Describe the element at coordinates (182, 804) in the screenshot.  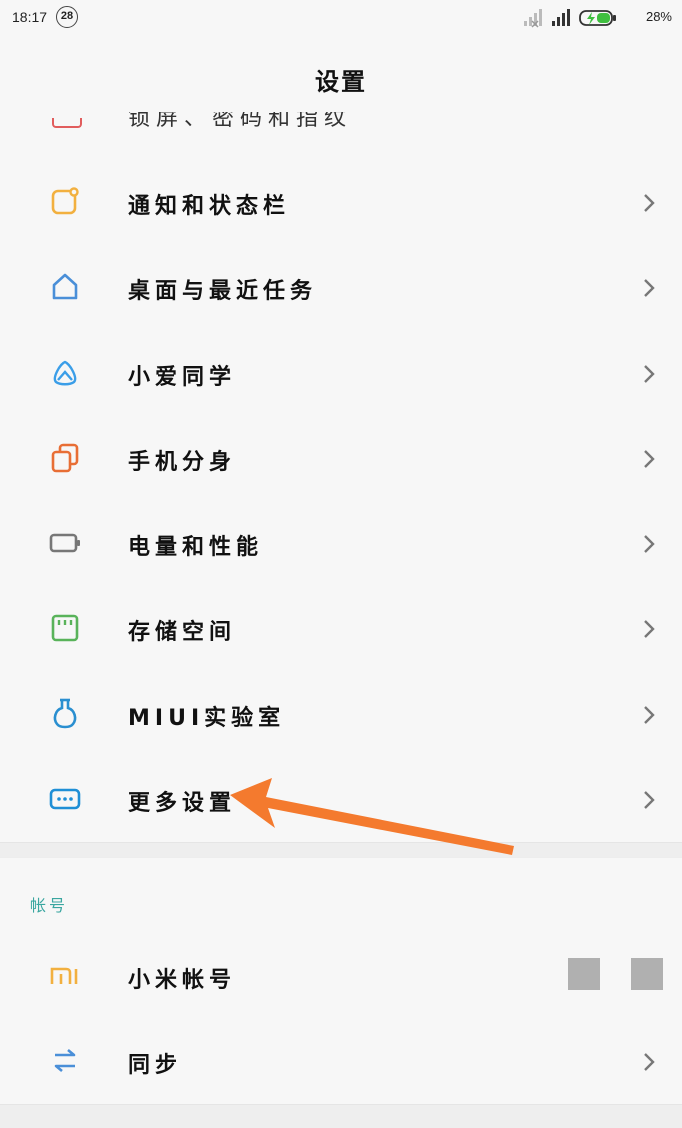
I see `setting-label: 更多设置` at that location.